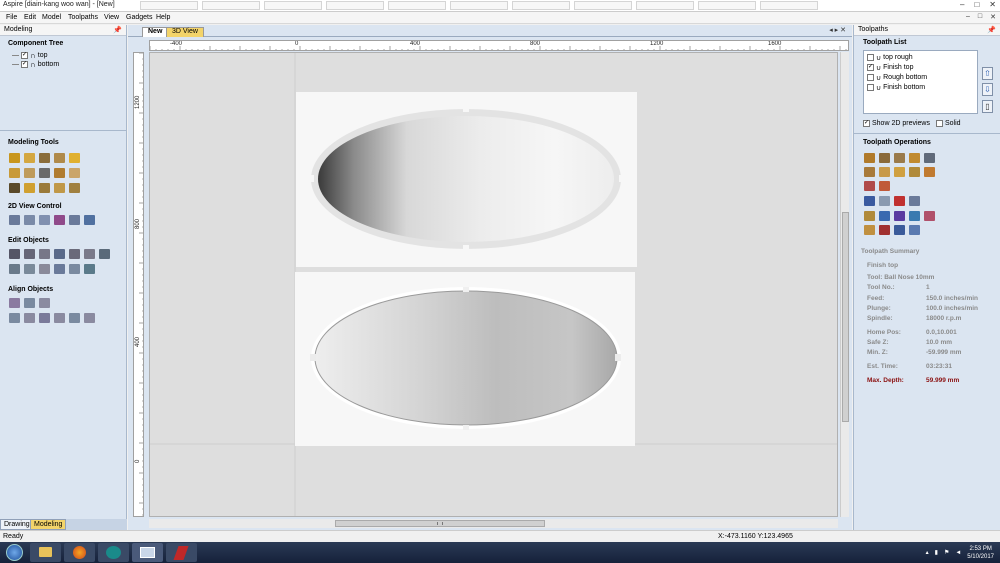 Image resolution: width=1000 pixels, height=563 pixels. I want to click on space-vertical-icon, so click(89, 318).